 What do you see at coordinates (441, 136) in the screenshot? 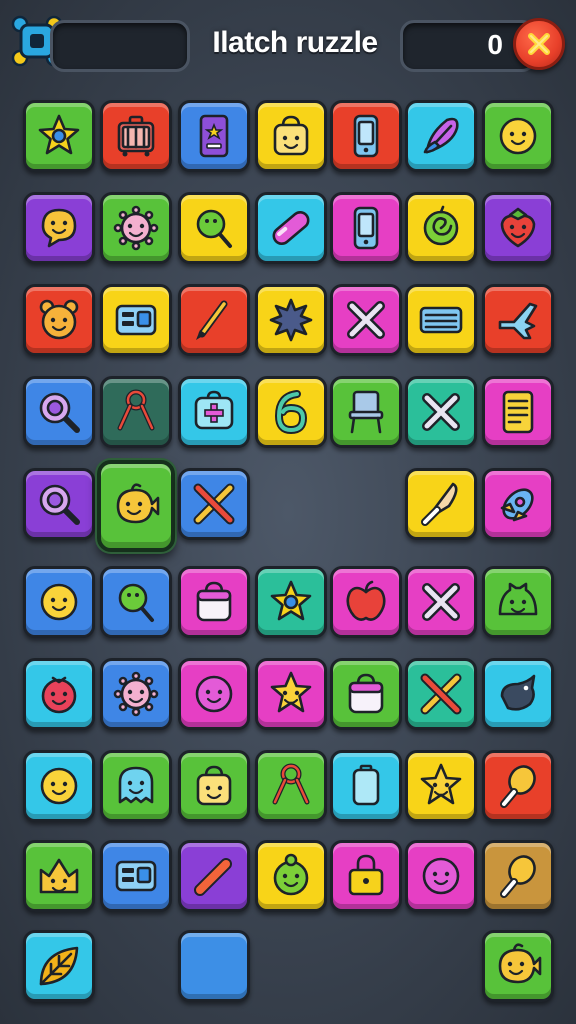
I see `tile-r1-c6` at bounding box center [441, 136].